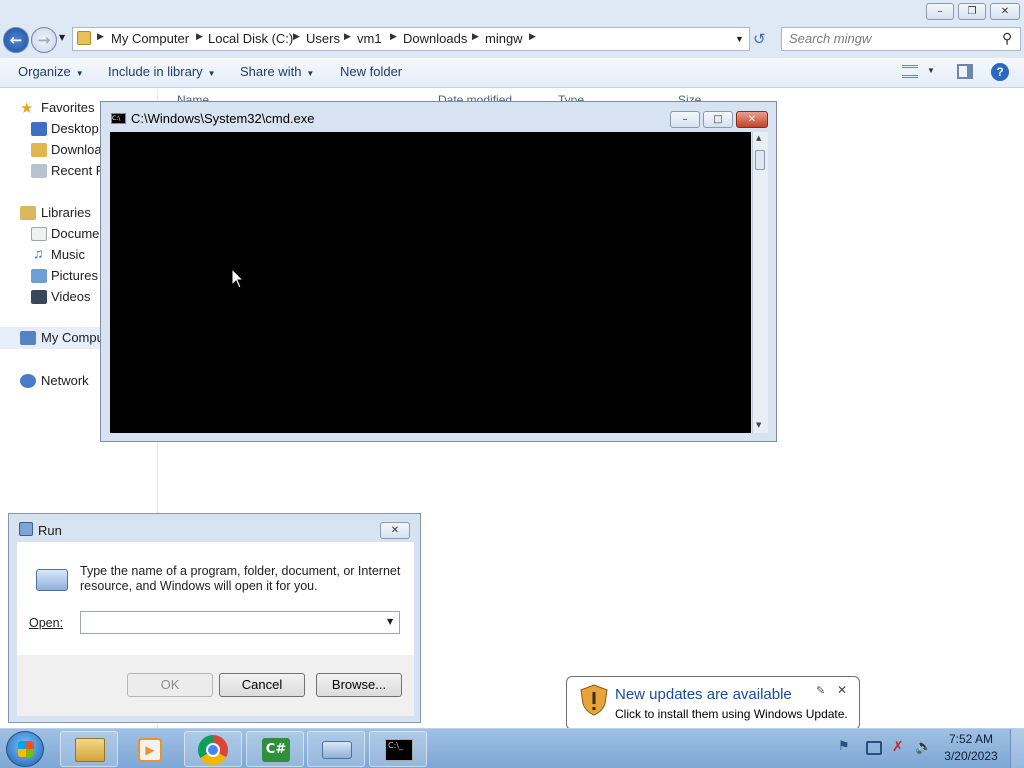 This screenshot has width=1024, height=768. What do you see at coordinates (512, 748) in the screenshot?
I see `taskbar: ▶ C# C:\_ ⚑ ✗ 🔈 7:52 AM 3/20/2023` at bounding box center [512, 748].